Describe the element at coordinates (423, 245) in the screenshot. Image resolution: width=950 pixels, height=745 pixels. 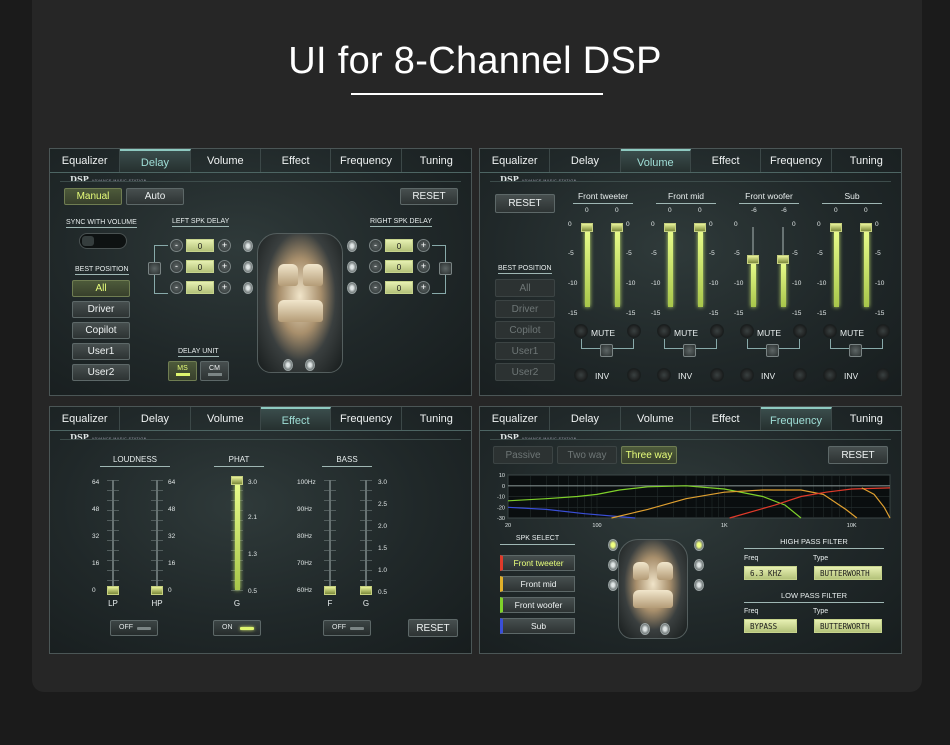
I see `right-delay-plus-1: +` at that location.